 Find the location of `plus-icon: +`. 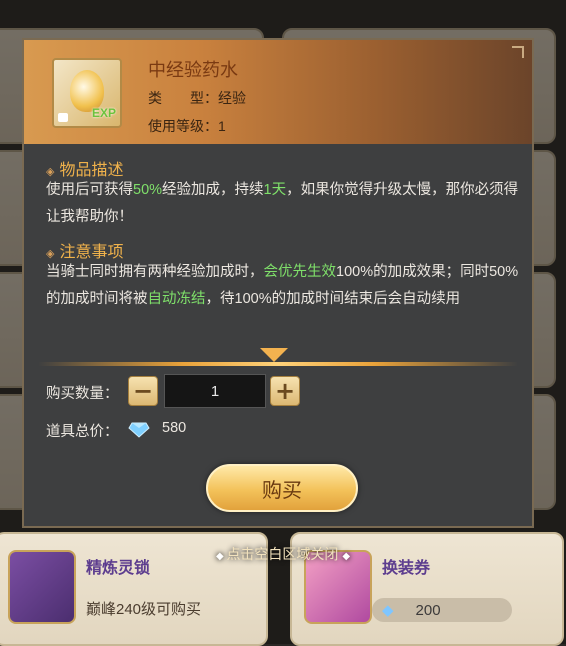

plus-icon: + is located at coordinates (285, 391).